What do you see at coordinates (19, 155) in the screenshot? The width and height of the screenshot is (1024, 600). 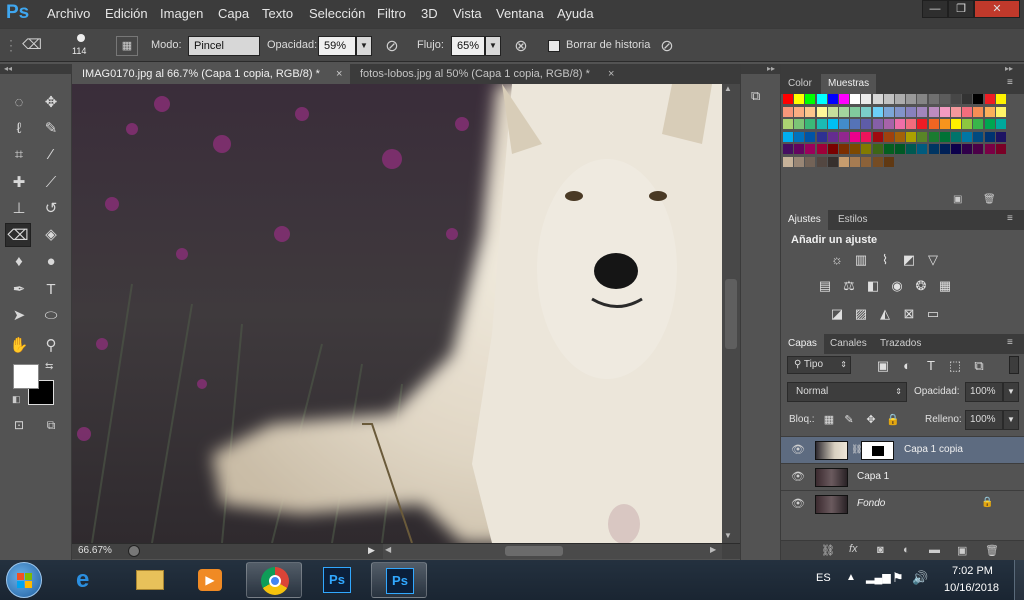 I see `crop-tool-icon: ⌗` at bounding box center [19, 155].